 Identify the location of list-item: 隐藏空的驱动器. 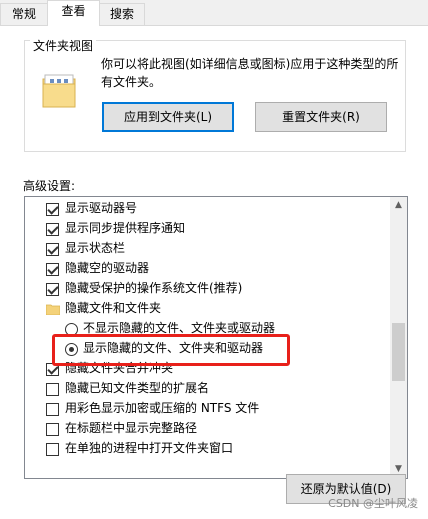
(206, 268).